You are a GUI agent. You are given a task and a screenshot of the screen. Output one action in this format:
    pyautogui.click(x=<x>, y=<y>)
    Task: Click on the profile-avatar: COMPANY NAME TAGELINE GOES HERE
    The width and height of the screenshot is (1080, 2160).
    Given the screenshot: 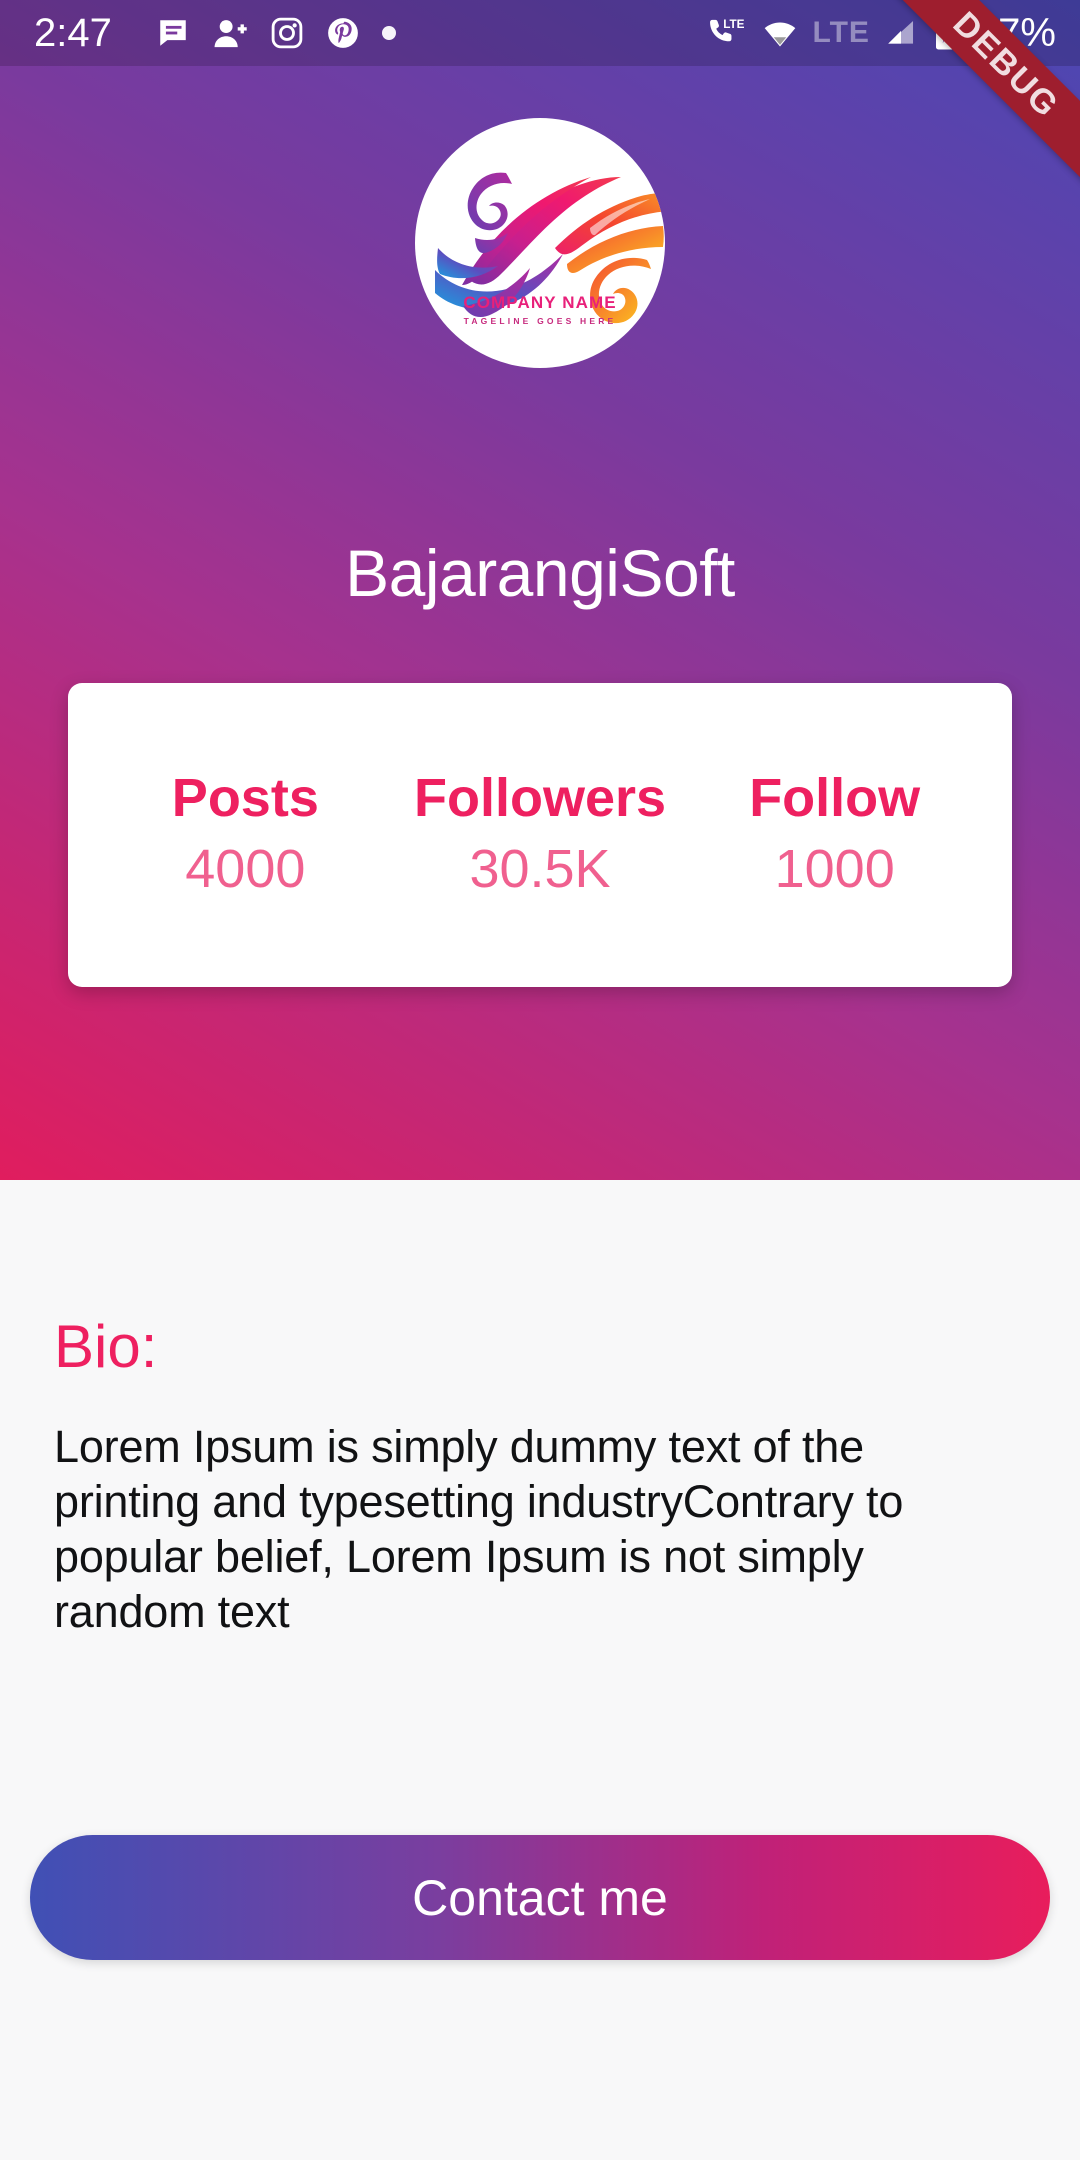 What is the action you would take?
    pyautogui.click(x=540, y=243)
    